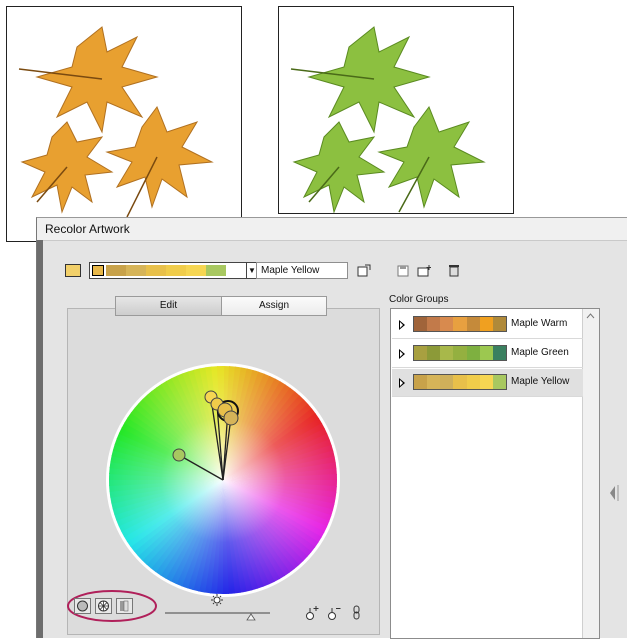 The width and height of the screenshot is (627, 639). Describe the element at coordinates (98, 270) in the screenshot. I see `selected-color-marker` at that location.